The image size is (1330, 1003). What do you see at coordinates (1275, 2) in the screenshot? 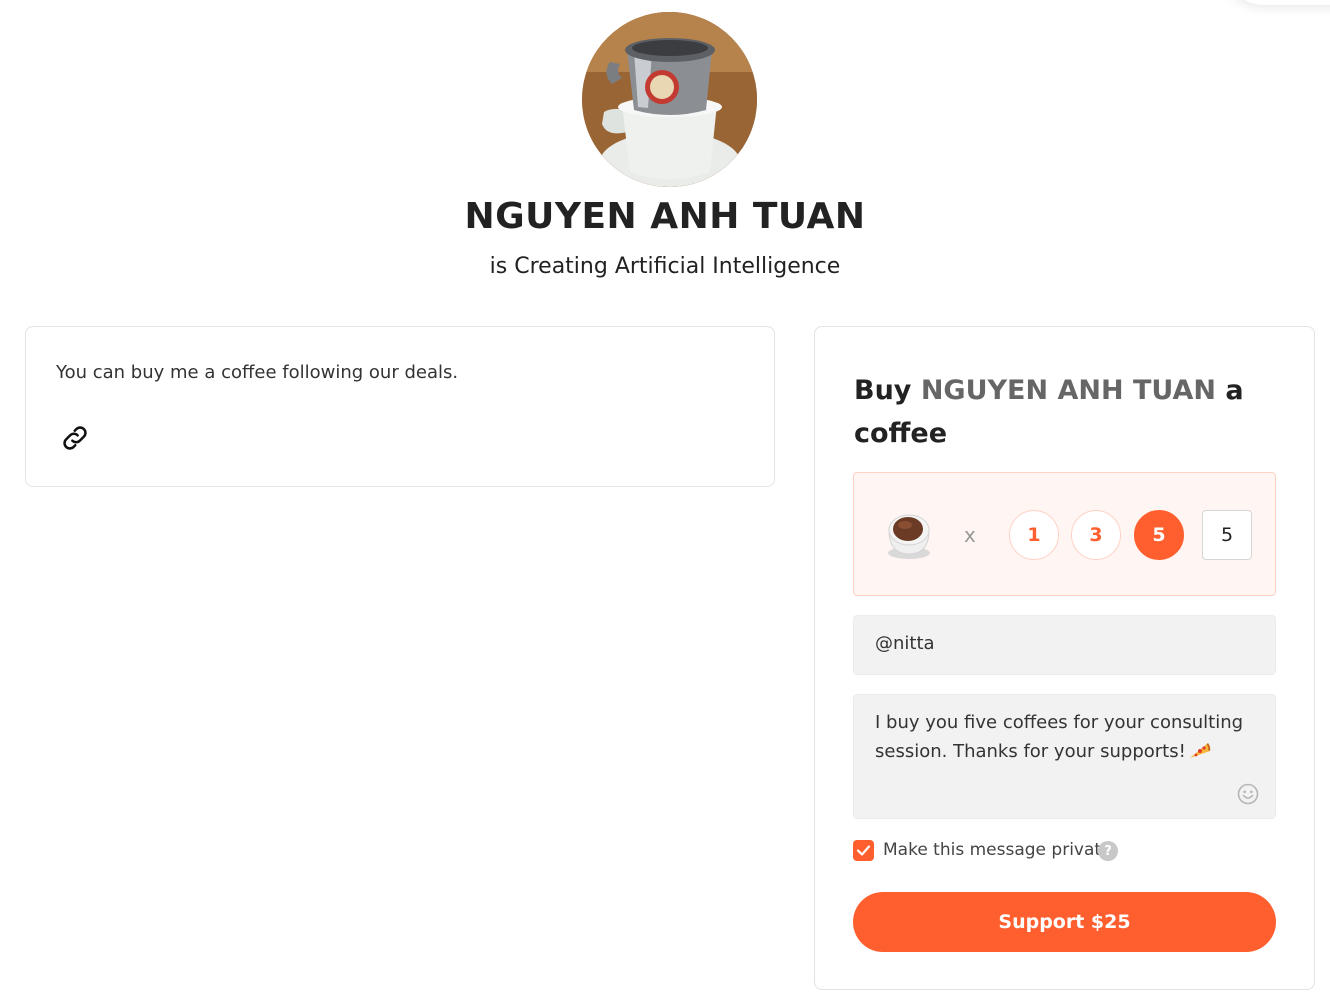
I see `corner-shadow` at bounding box center [1275, 2].